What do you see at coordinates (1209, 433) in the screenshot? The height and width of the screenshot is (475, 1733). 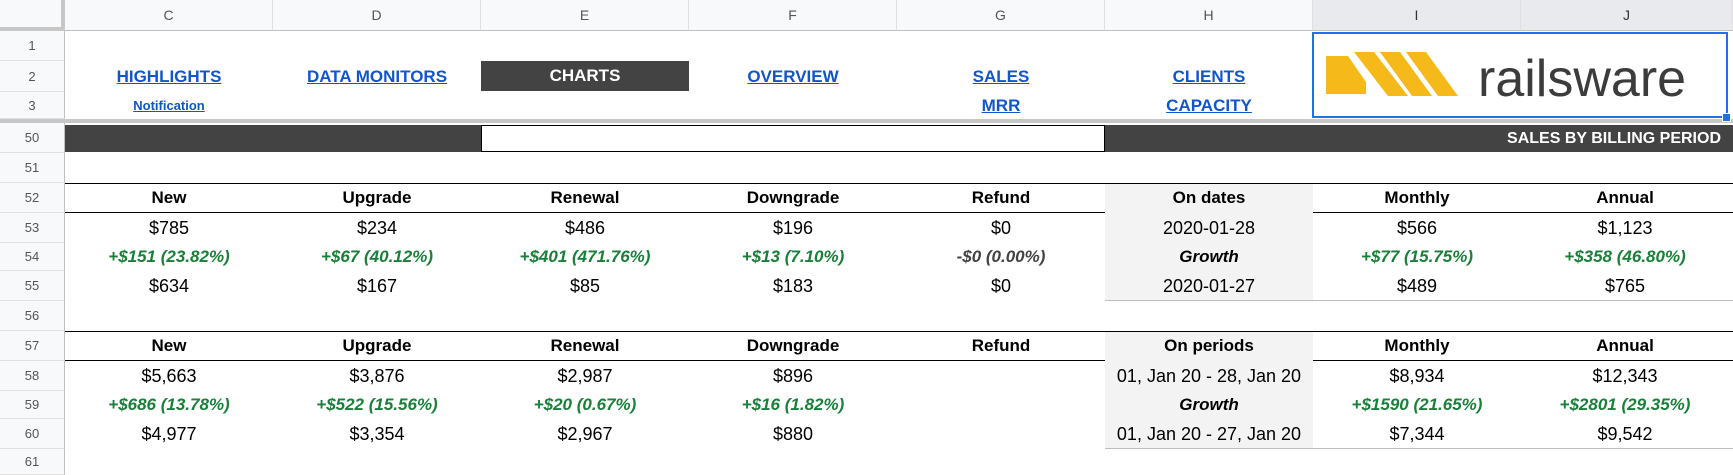 I see `periods-previous-range: 01, Jan 20 - 27, Jan 20` at bounding box center [1209, 433].